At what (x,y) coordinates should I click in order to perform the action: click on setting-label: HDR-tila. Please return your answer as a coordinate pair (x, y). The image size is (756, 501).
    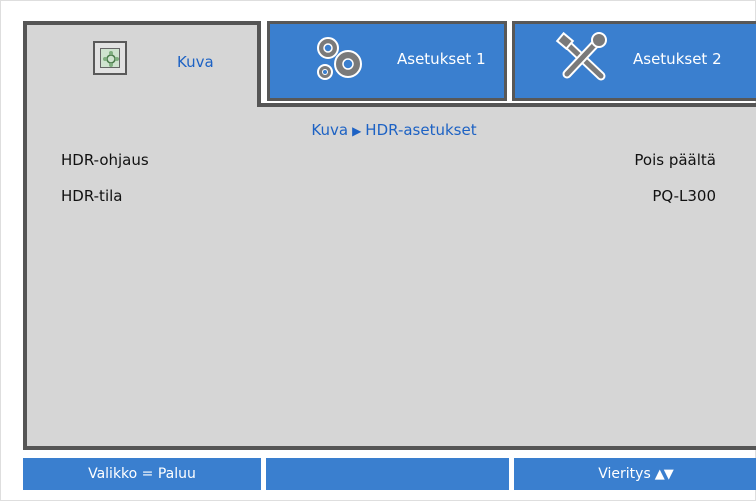
    Looking at the image, I should click on (92, 196).